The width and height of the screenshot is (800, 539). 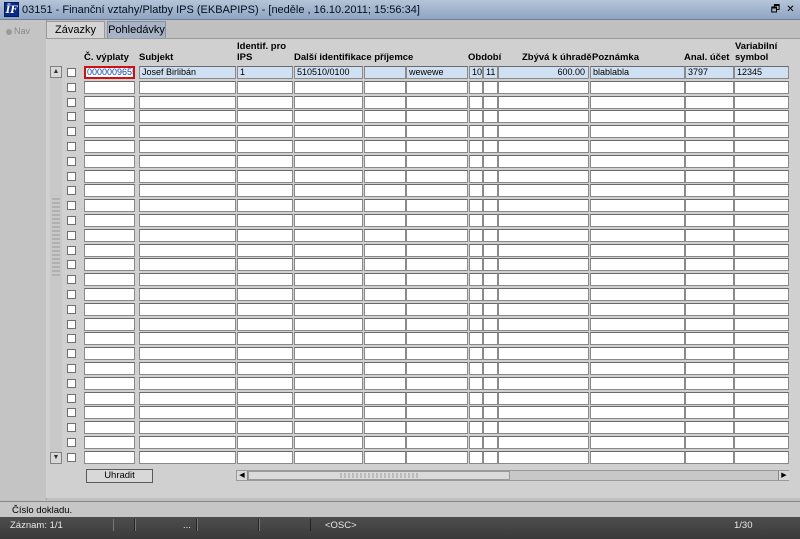 What do you see at coordinates (437, 72) in the screenshot?
I see `cell-dalsi-3: wewewe` at bounding box center [437, 72].